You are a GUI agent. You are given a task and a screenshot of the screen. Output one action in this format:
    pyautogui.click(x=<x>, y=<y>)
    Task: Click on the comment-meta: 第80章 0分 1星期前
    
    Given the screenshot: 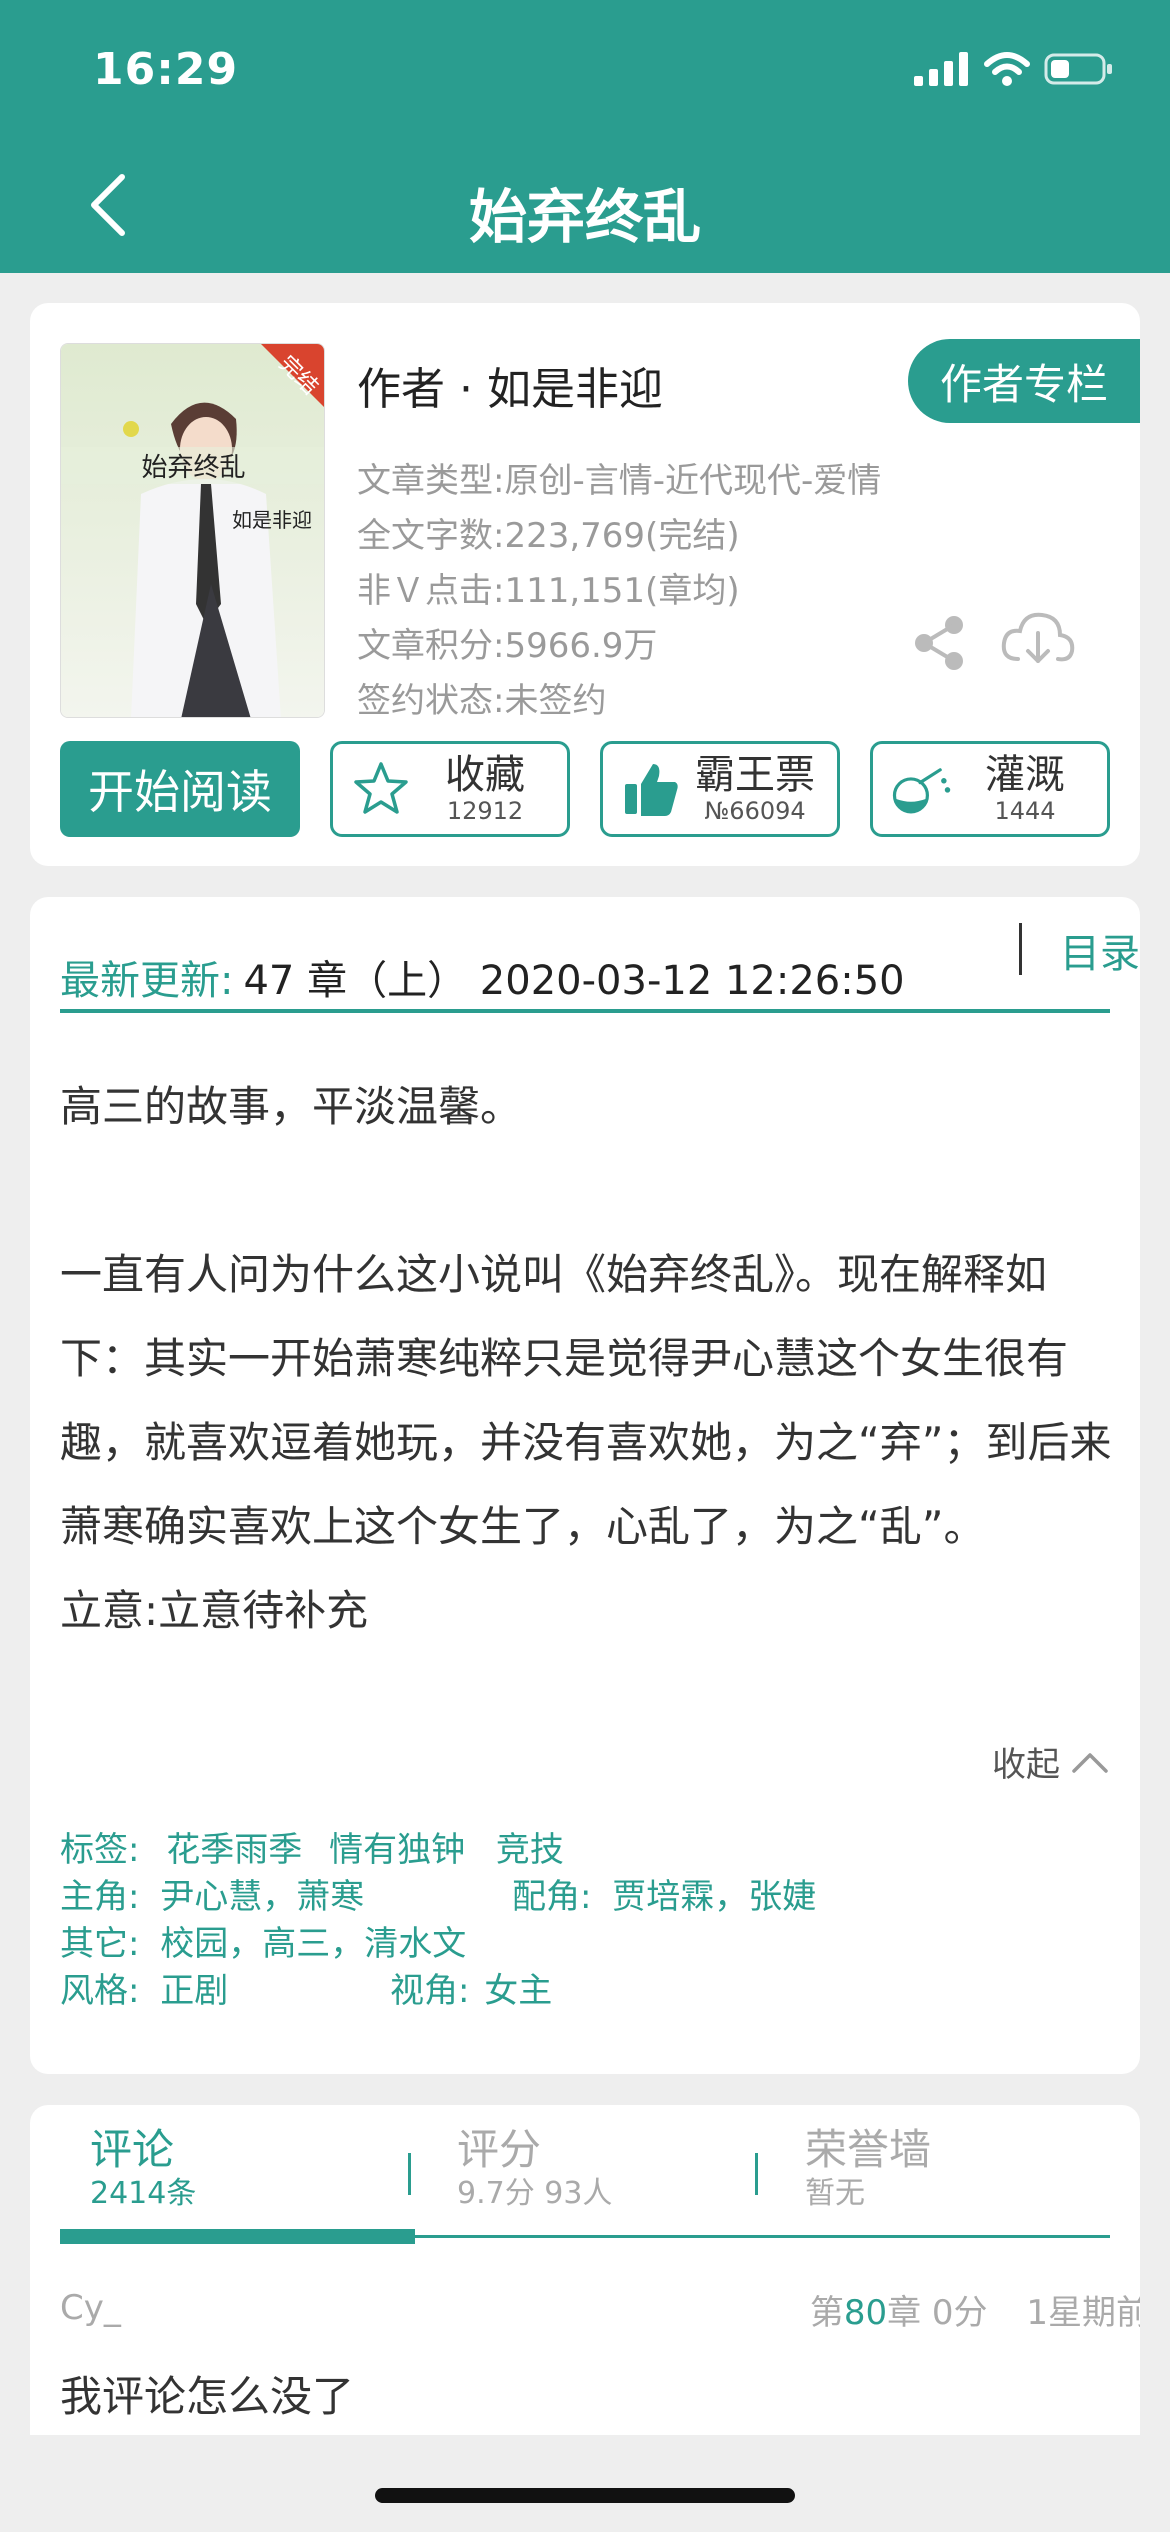 What is the action you would take?
    pyautogui.click(x=975, y=2309)
    